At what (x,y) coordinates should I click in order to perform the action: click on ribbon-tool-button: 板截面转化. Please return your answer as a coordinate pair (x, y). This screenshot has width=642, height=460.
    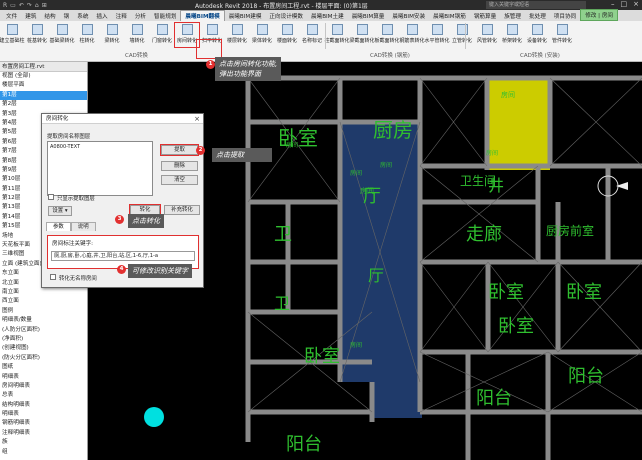
    Looking at the image, I should click on (387, 35).